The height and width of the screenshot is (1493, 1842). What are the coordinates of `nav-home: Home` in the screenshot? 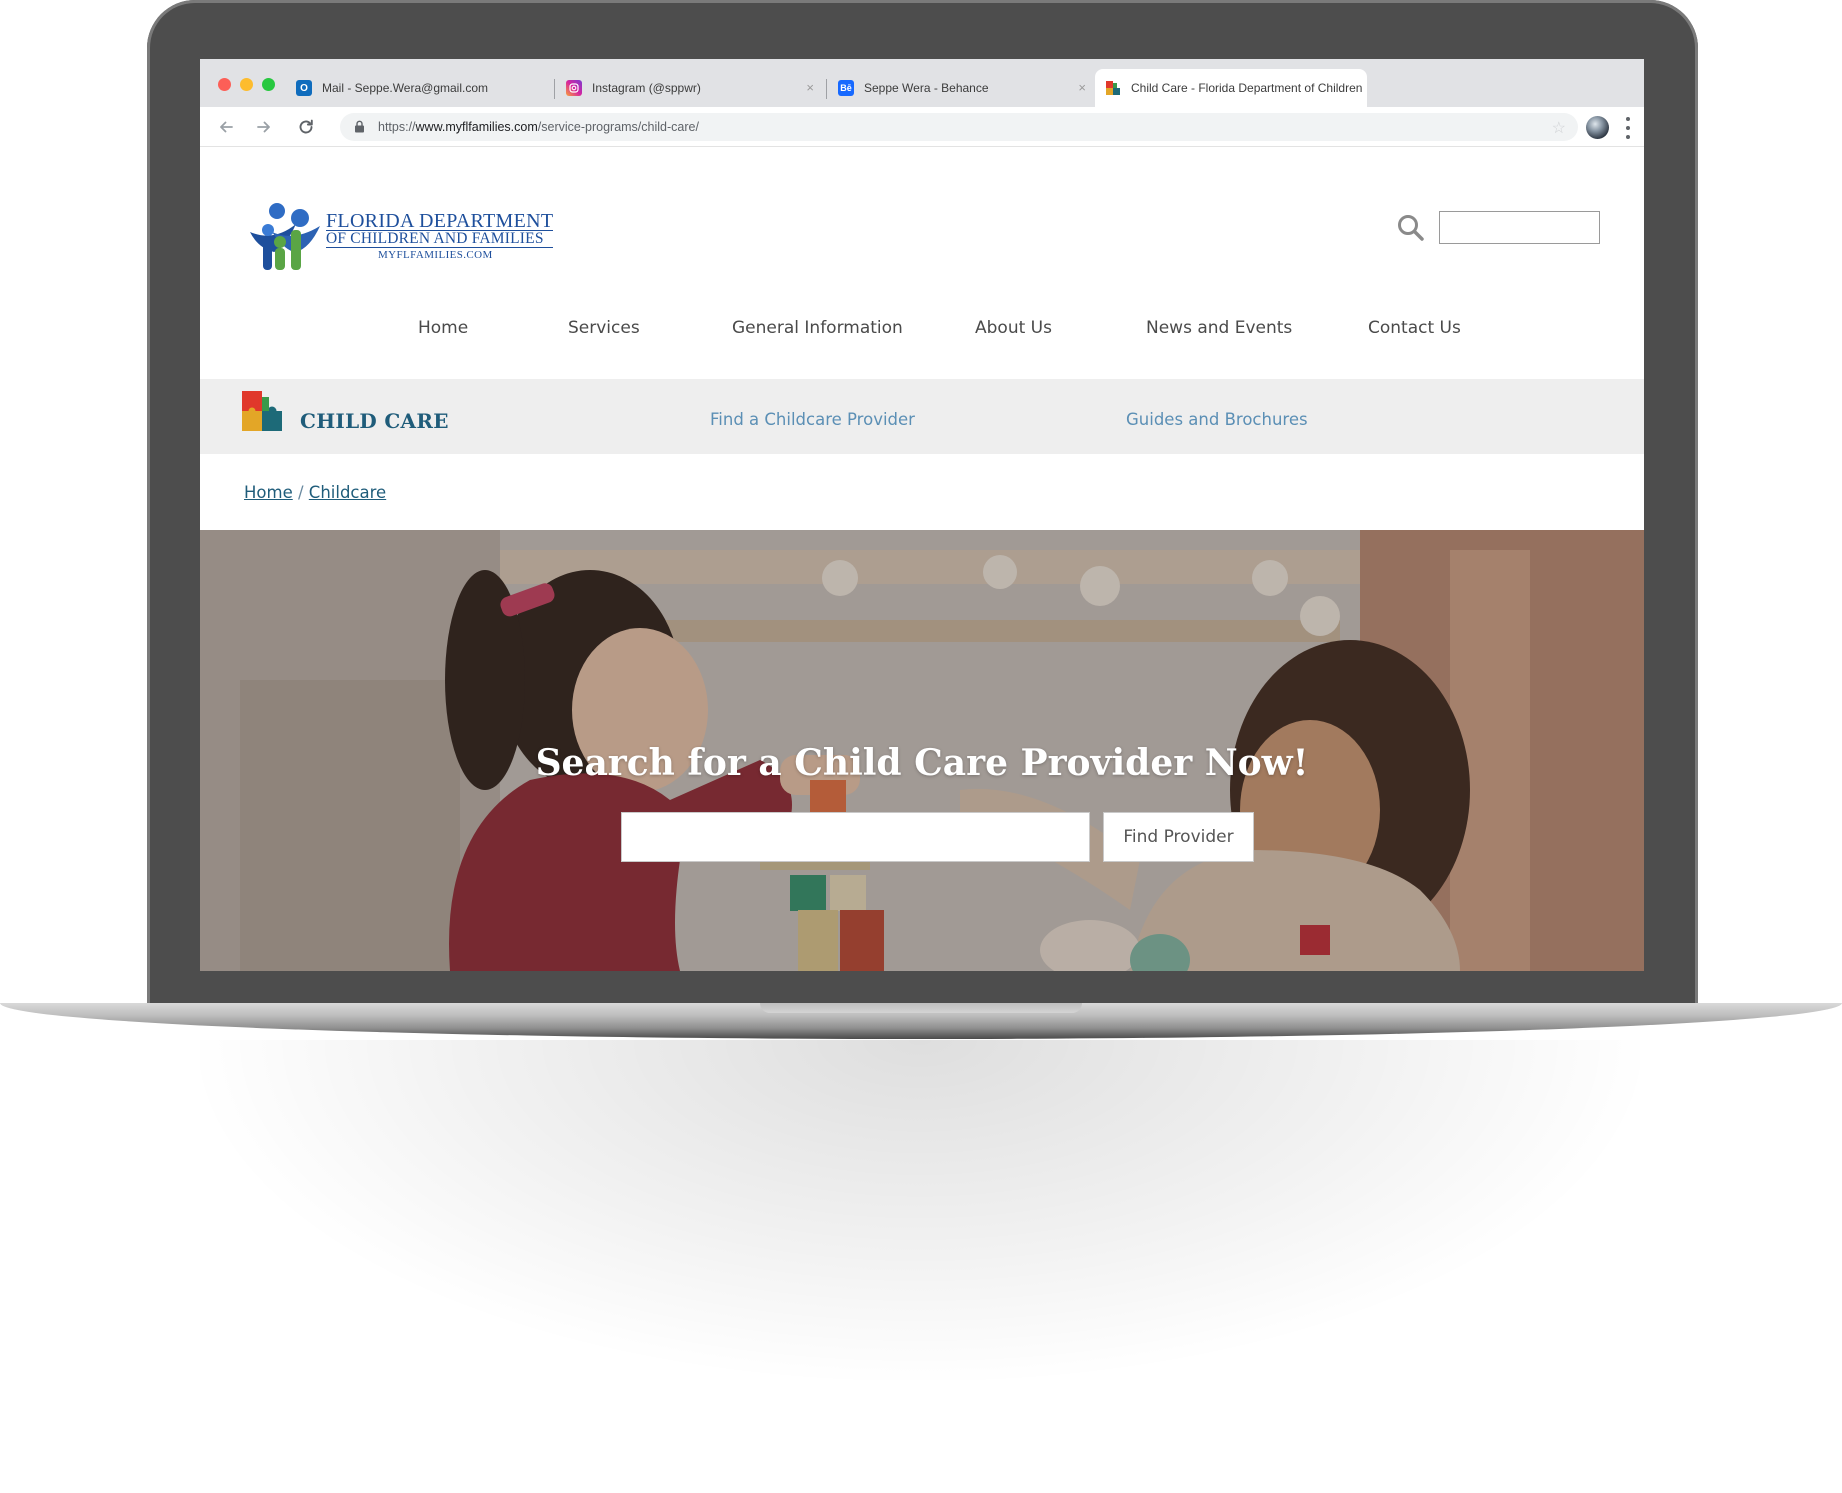 It's located at (443, 328).